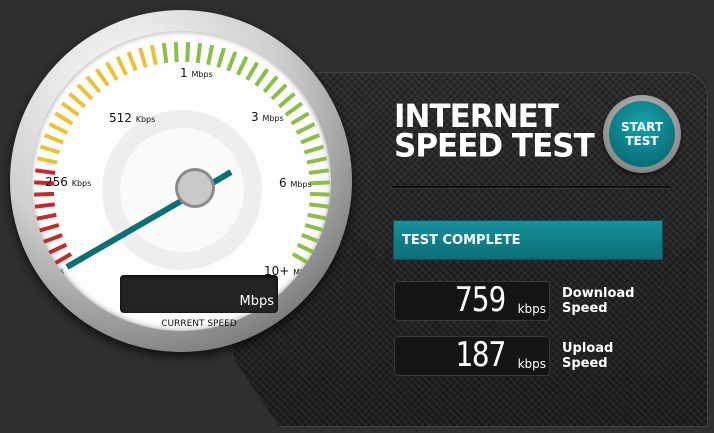 The width and height of the screenshot is (714, 433). Describe the element at coordinates (642, 141) in the screenshot. I see `start-label-line-2: TEST` at that location.